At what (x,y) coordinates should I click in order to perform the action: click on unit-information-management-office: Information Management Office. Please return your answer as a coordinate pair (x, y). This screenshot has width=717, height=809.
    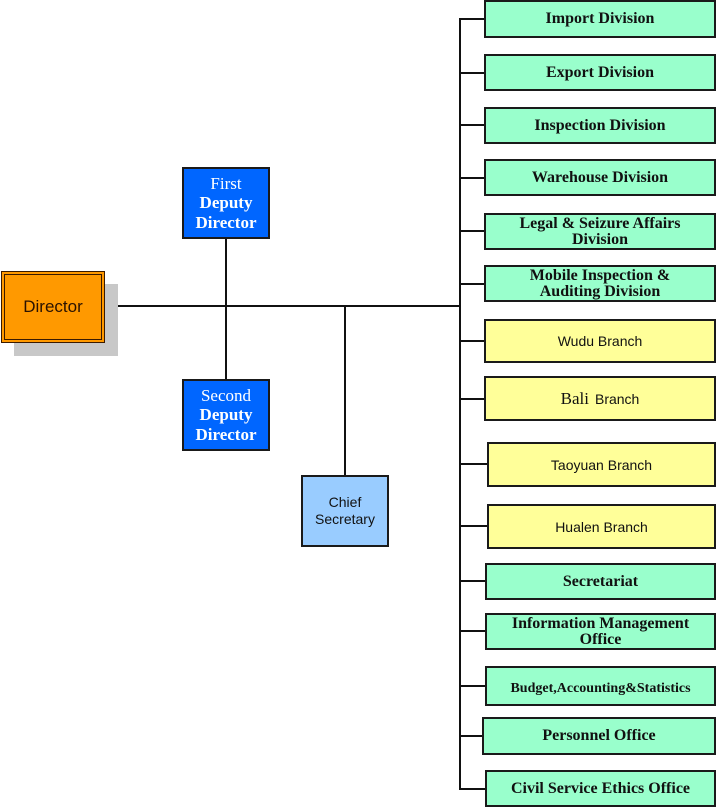
    Looking at the image, I should click on (600, 631).